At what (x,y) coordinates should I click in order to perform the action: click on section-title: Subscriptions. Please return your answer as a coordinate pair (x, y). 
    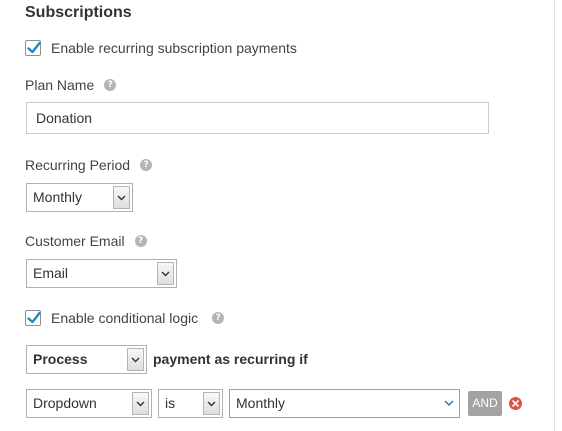
    Looking at the image, I should click on (78, 12).